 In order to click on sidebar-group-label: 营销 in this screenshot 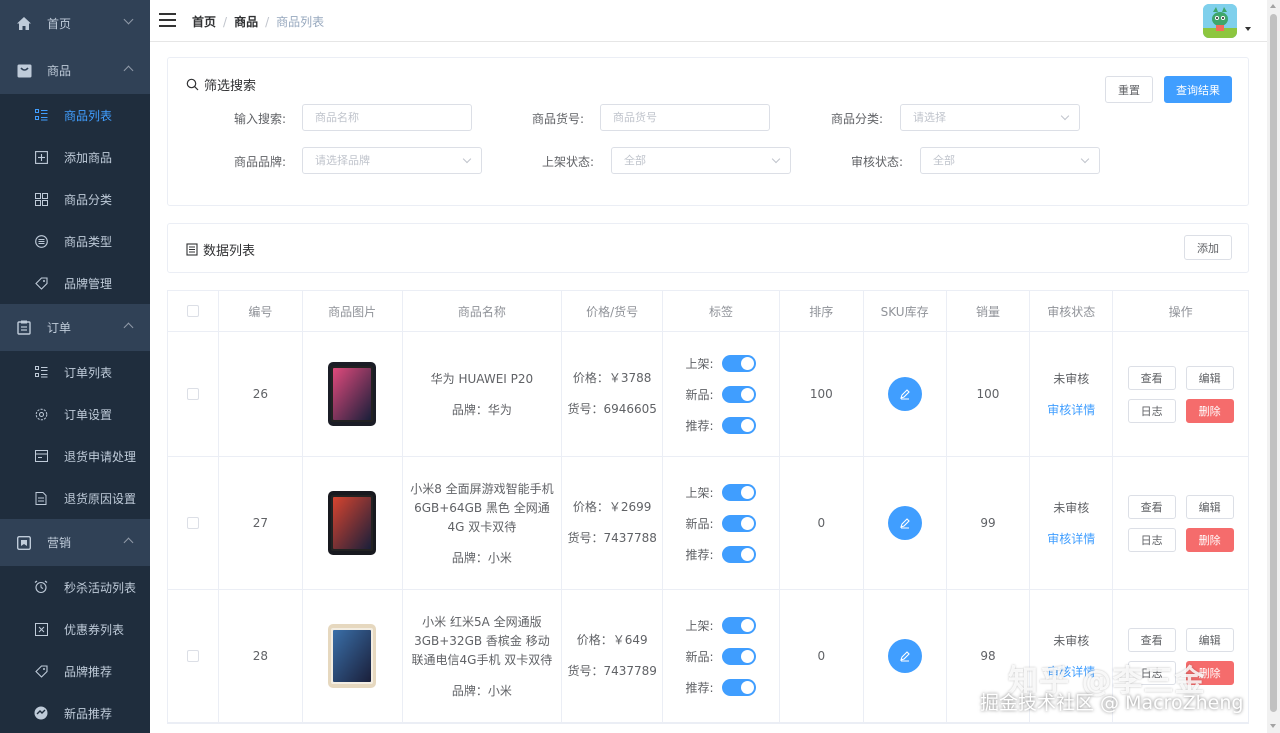, I will do `click(59, 543)`.